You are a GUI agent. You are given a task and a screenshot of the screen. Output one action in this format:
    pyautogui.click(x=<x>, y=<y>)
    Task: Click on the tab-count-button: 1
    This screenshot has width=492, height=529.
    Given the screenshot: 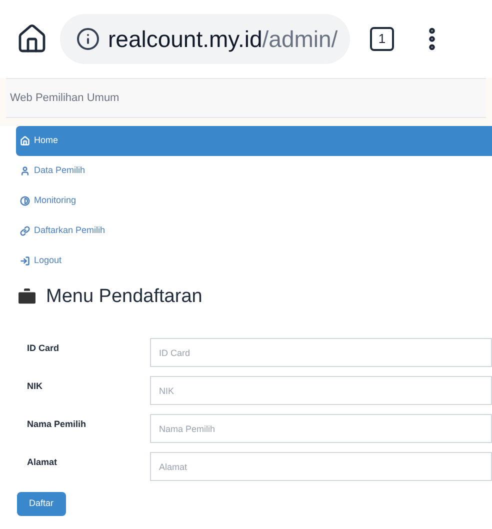 What is the action you would take?
    pyautogui.click(x=382, y=39)
    